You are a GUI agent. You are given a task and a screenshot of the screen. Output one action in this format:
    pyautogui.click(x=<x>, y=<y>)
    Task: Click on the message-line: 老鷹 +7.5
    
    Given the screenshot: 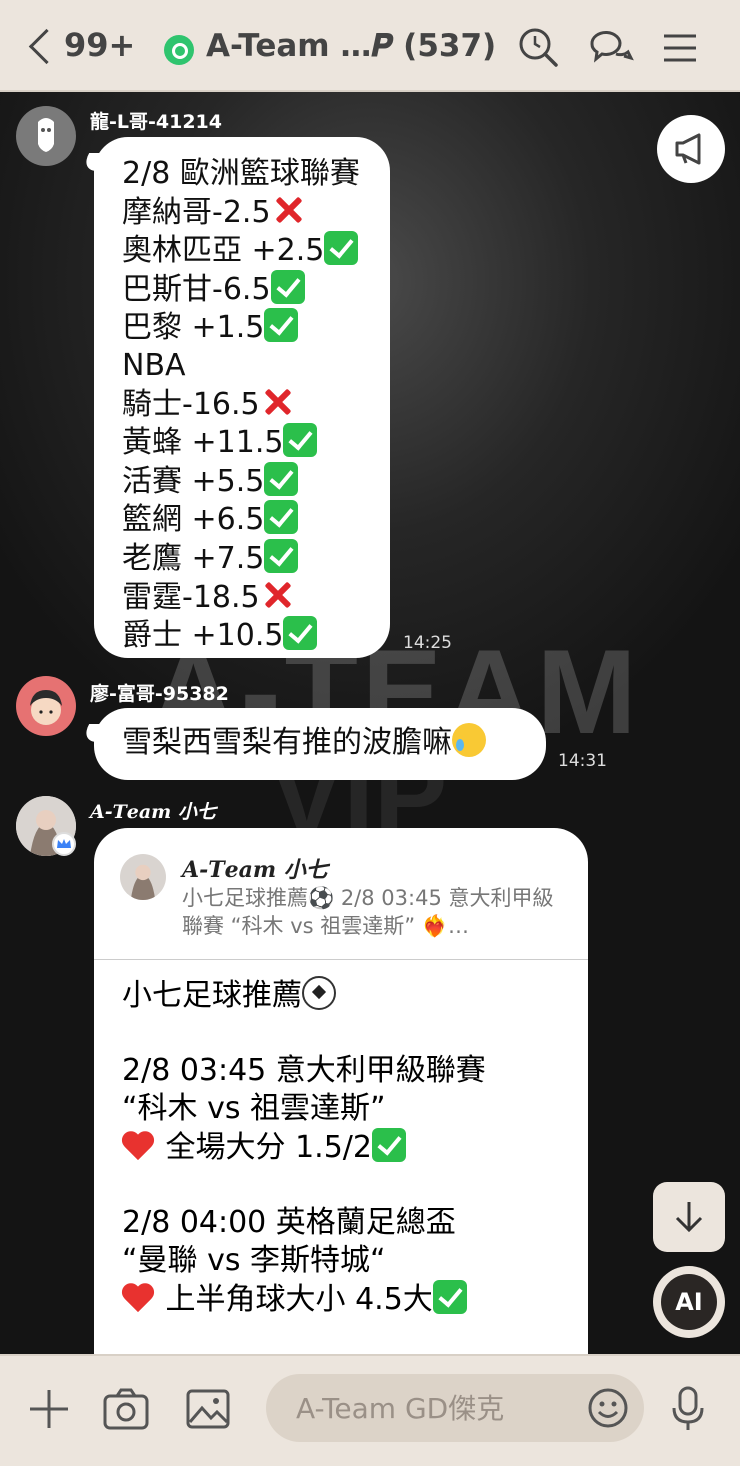 What is the action you would take?
    pyautogui.click(x=256, y=558)
    